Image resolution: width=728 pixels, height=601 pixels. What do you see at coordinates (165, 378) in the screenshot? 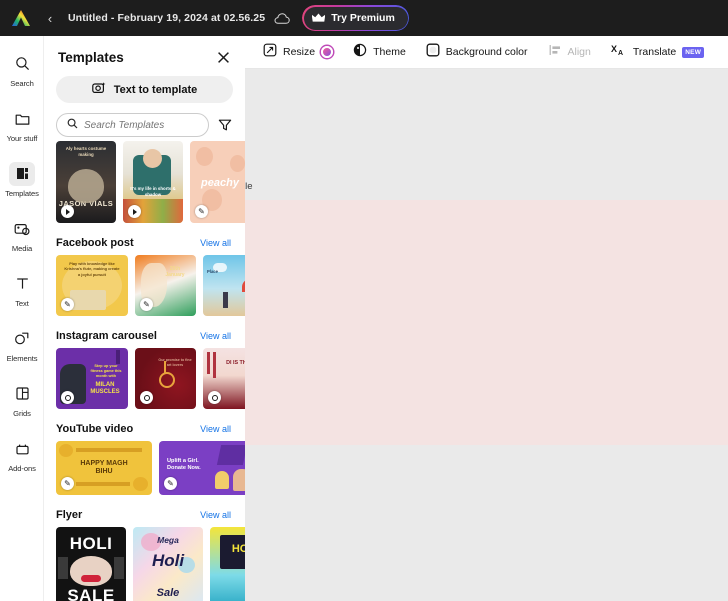
I see `template-card-dark-red-carousel: Our promise to fine art lovers` at bounding box center [165, 378].